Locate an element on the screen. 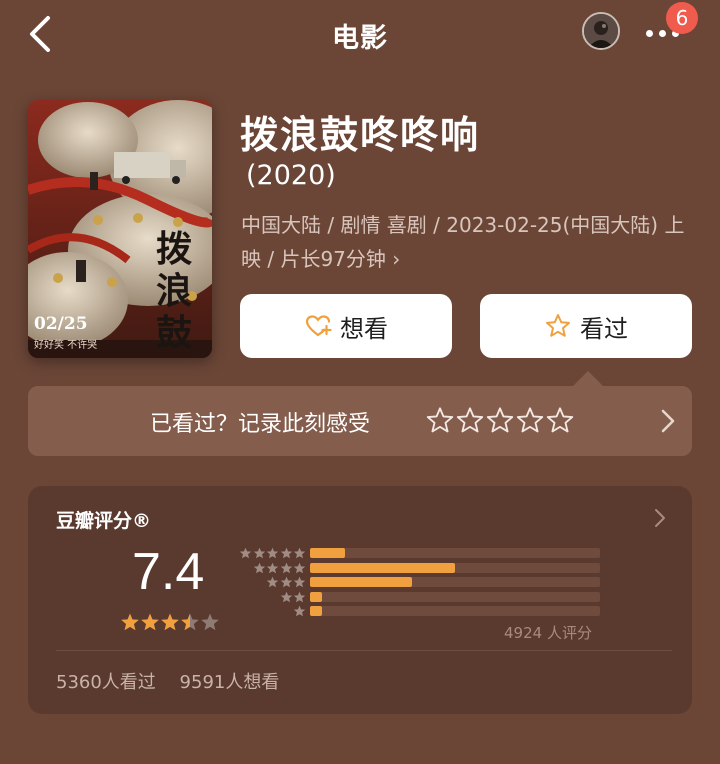 This screenshot has height=764, width=720. rating-label: 豆瓣评分® is located at coordinates (104, 521).